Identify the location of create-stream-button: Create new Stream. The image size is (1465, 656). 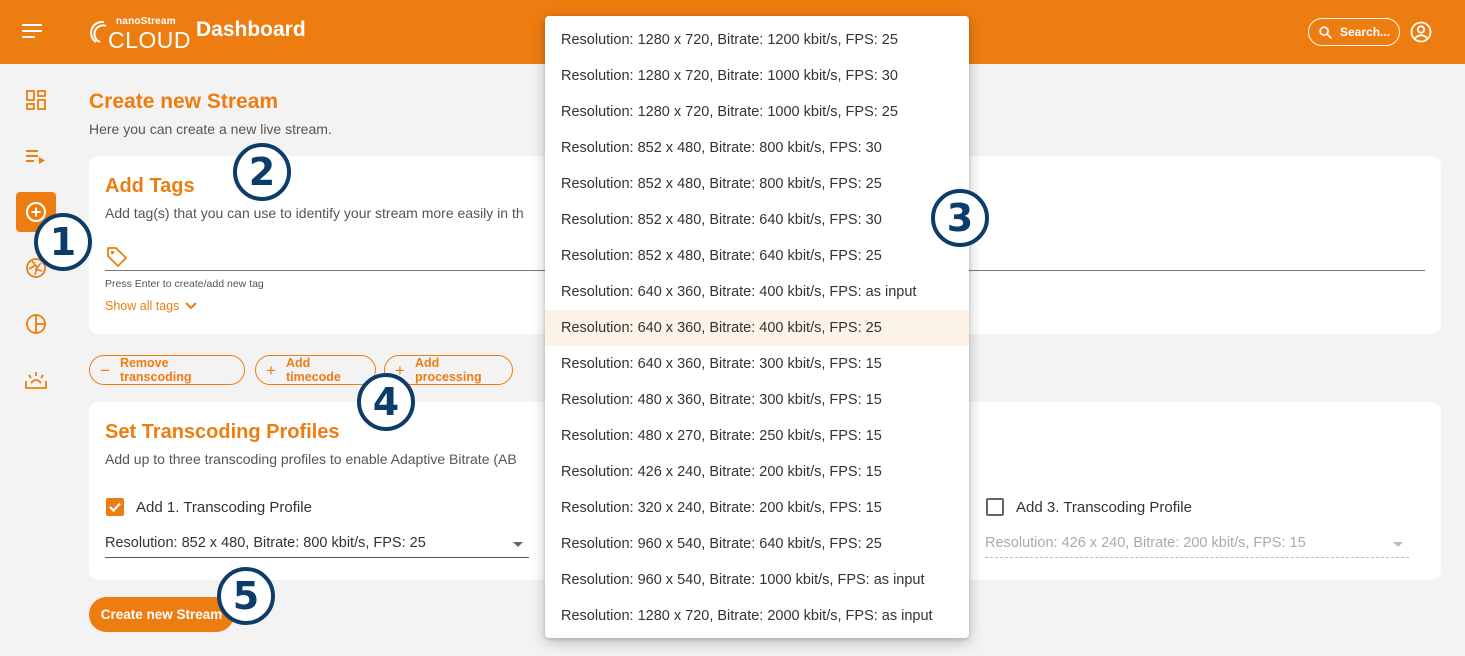
(161, 614).